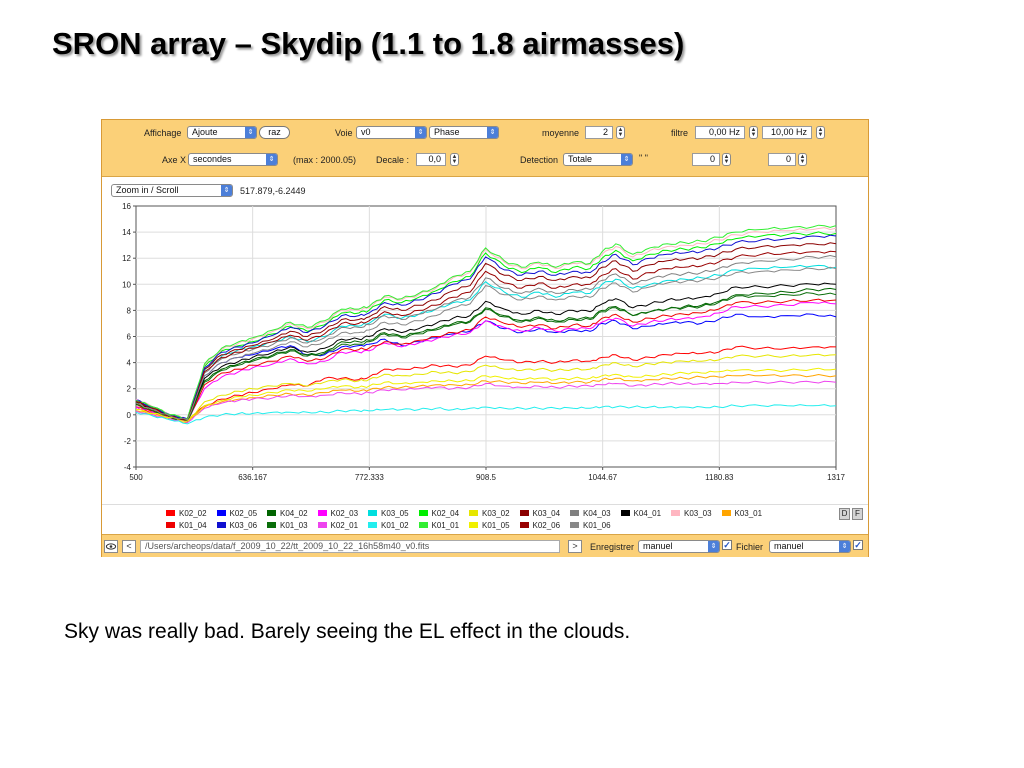 Image resolution: width=1024 pixels, height=768 pixels. I want to click on legend-item-k04_03: K04_03, so click(590, 514).